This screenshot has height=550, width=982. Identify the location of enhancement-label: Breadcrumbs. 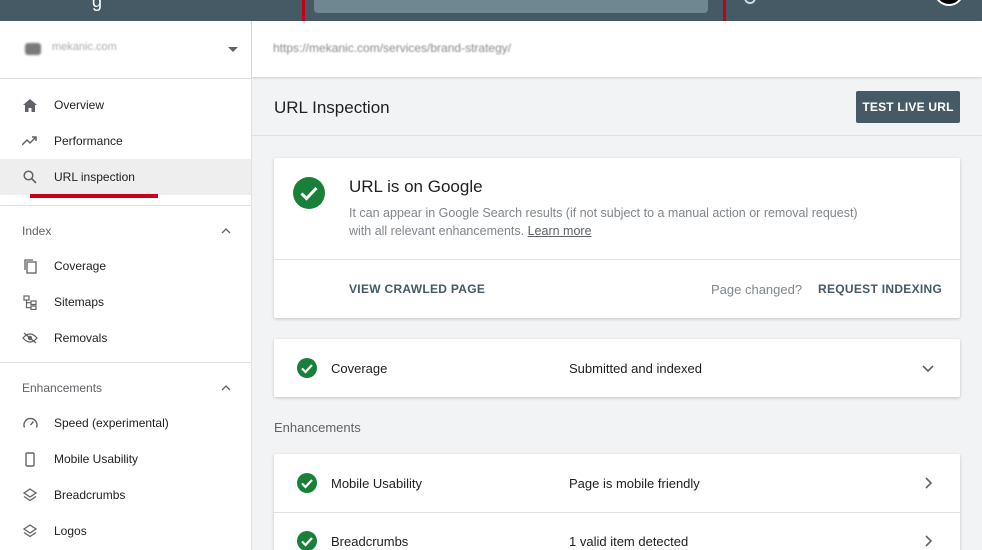
(370, 541).